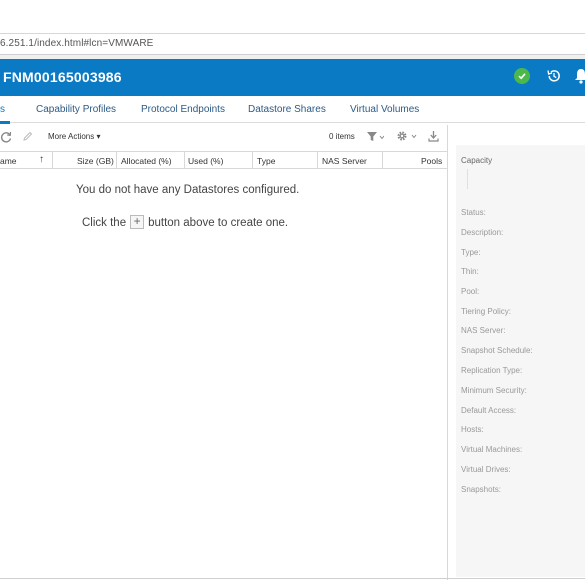 This screenshot has width=585, height=585. Describe the element at coordinates (41, 159) in the screenshot. I see `sort-arrow-icon: ↑` at that location.